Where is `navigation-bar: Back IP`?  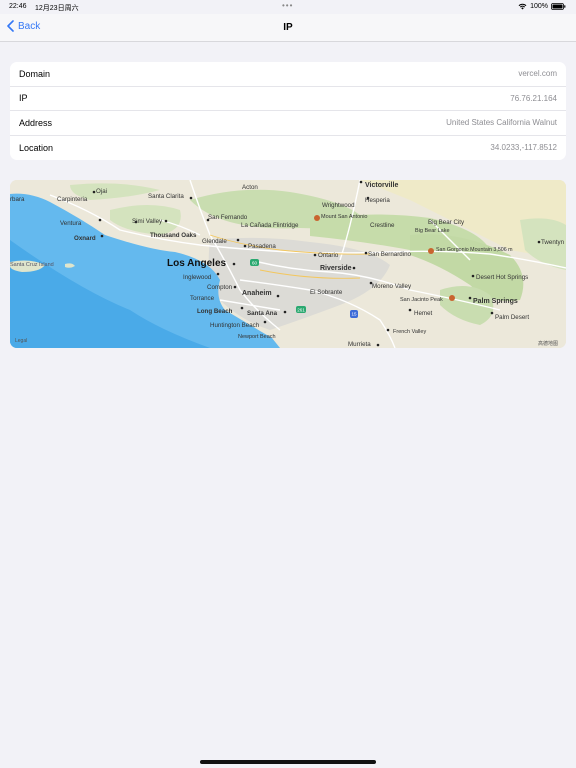
navigation-bar: Back IP is located at coordinates (288, 28).